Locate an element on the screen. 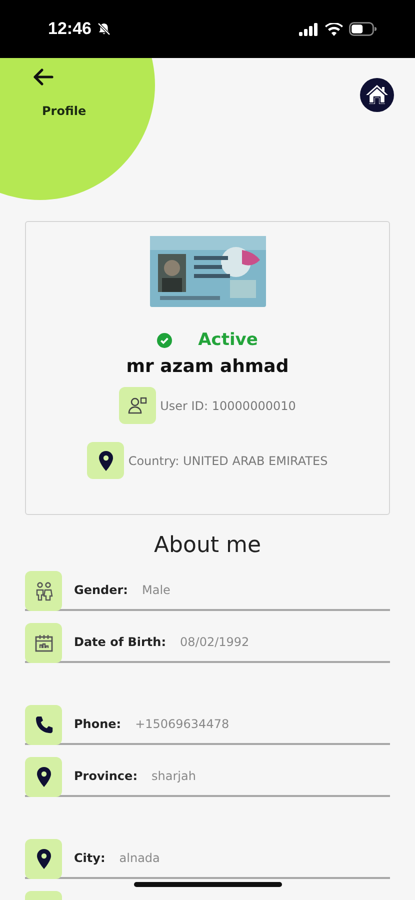 This screenshot has height=900, width=415. clock-time: 12:46 is located at coordinates (70, 29).